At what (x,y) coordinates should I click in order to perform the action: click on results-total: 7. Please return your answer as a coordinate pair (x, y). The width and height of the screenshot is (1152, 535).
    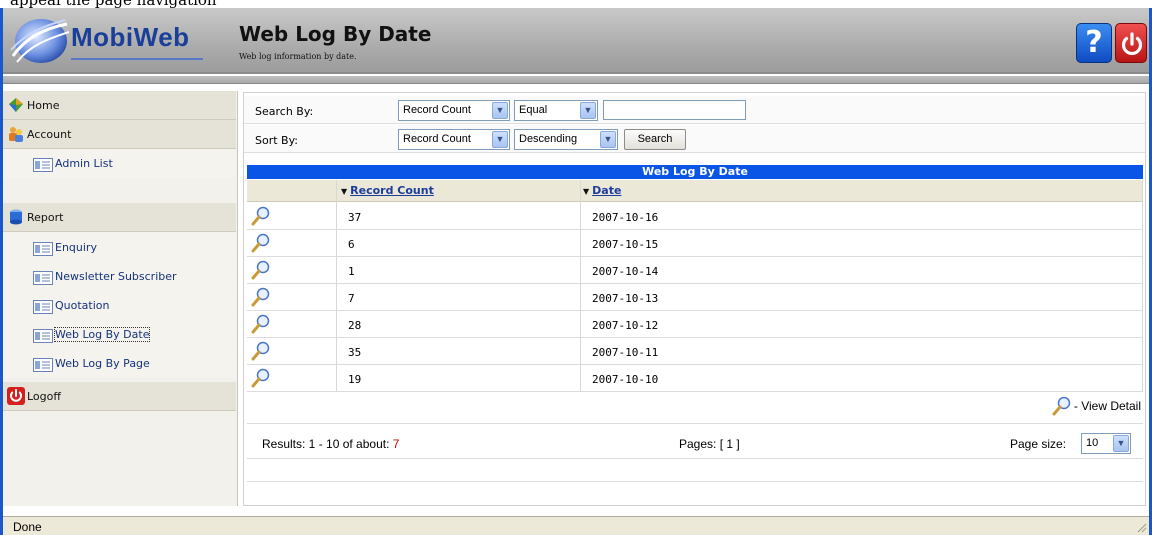
    Looking at the image, I should click on (396, 444).